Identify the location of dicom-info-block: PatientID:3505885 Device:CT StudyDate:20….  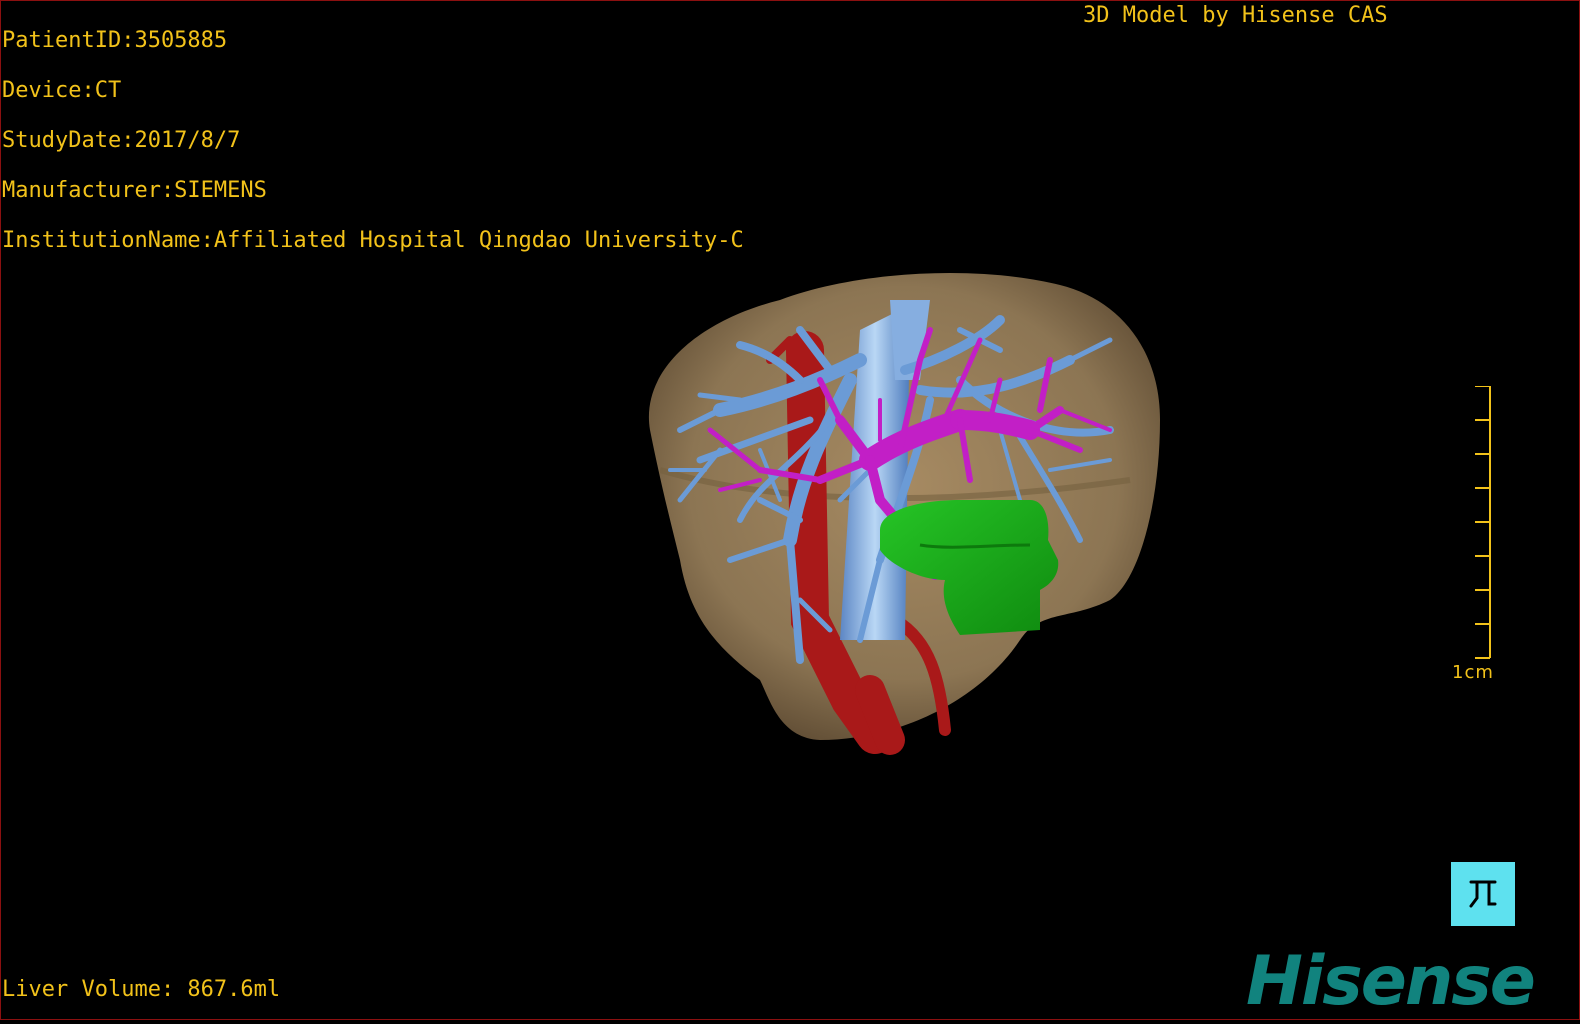
(373, 140).